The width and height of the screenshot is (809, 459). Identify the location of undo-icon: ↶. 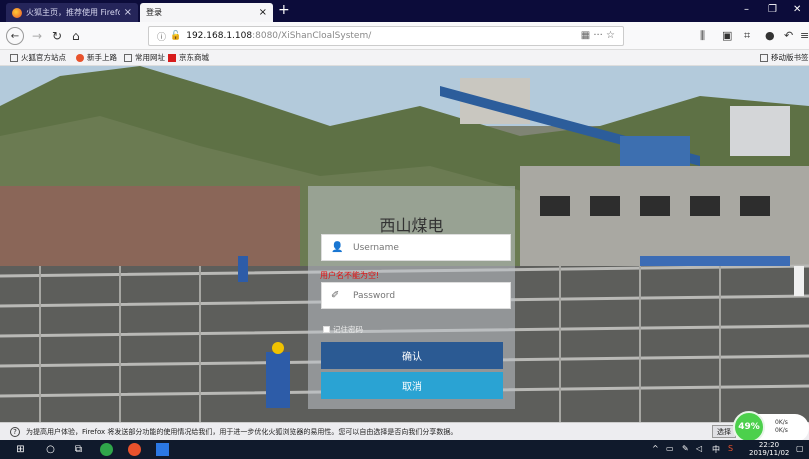
(788, 35).